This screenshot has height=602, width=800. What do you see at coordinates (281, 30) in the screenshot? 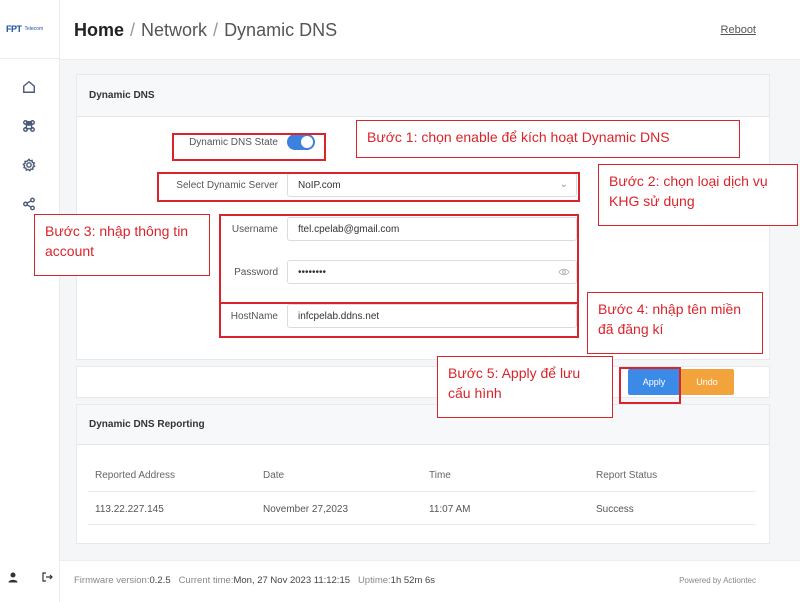
I see `breadcrumb-current: Dynamic DNS` at bounding box center [281, 30].